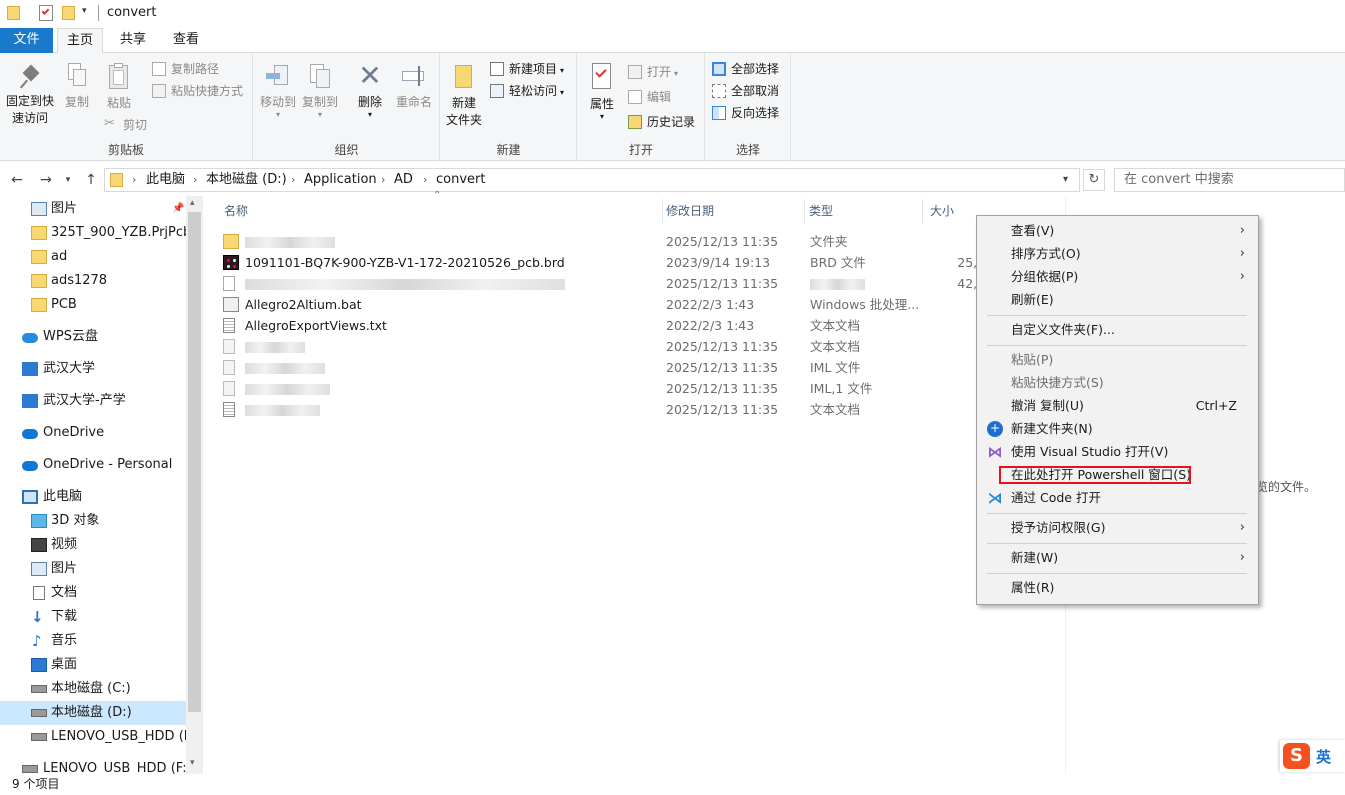 The width and height of the screenshot is (1345, 795). Describe the element at coordinates (93, 617) in the screenshot. I see `nav-item-downloads: ↓ 下载` at that location.